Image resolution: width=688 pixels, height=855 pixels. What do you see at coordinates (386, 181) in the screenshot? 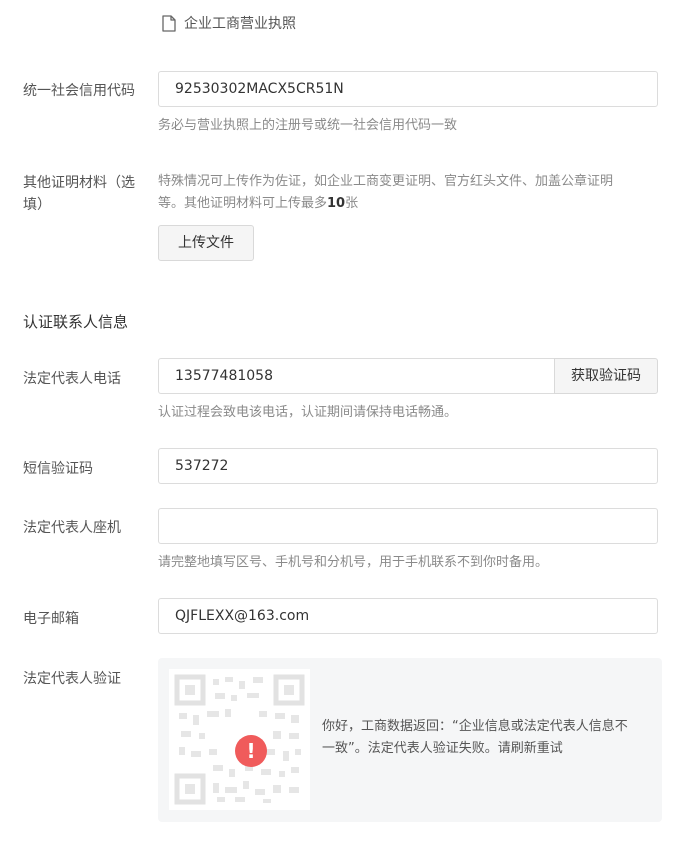
I see `other-materials-desc-line1: 特殊情况可上传作为佐证，如企业工商变更证明、官方红头文件、加盖公章证明` at bounding box center [386, 181].